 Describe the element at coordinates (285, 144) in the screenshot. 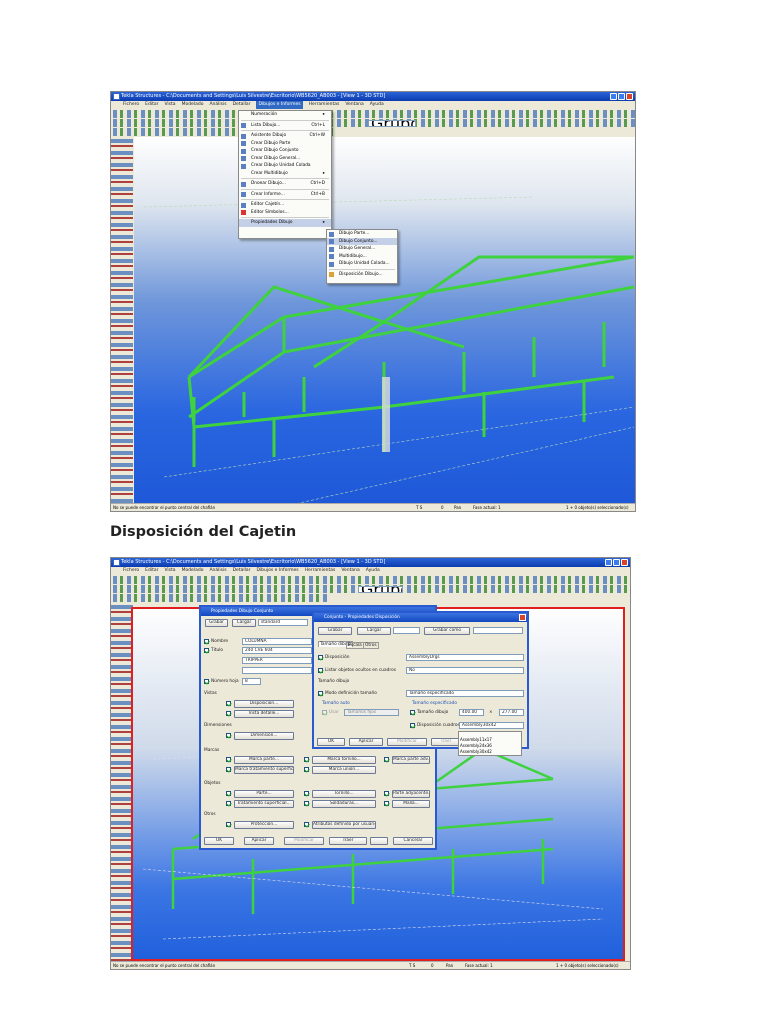

I see `menu-item-crear-parte: Crear Dibujo Parte` at that location.